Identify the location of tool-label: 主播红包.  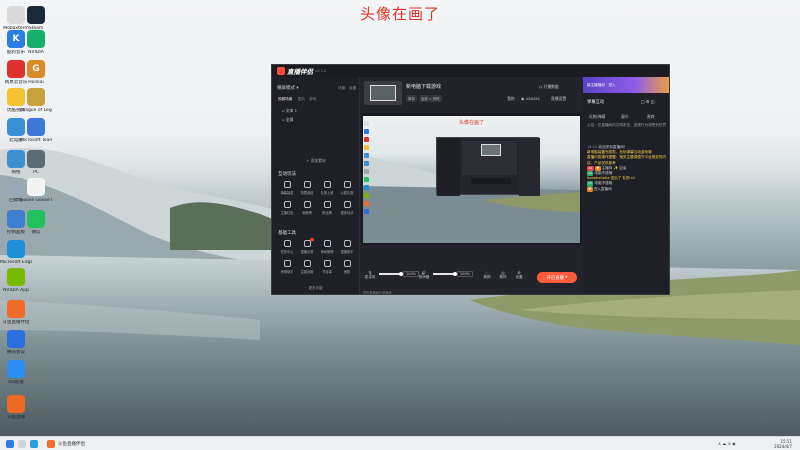
(287, 212).